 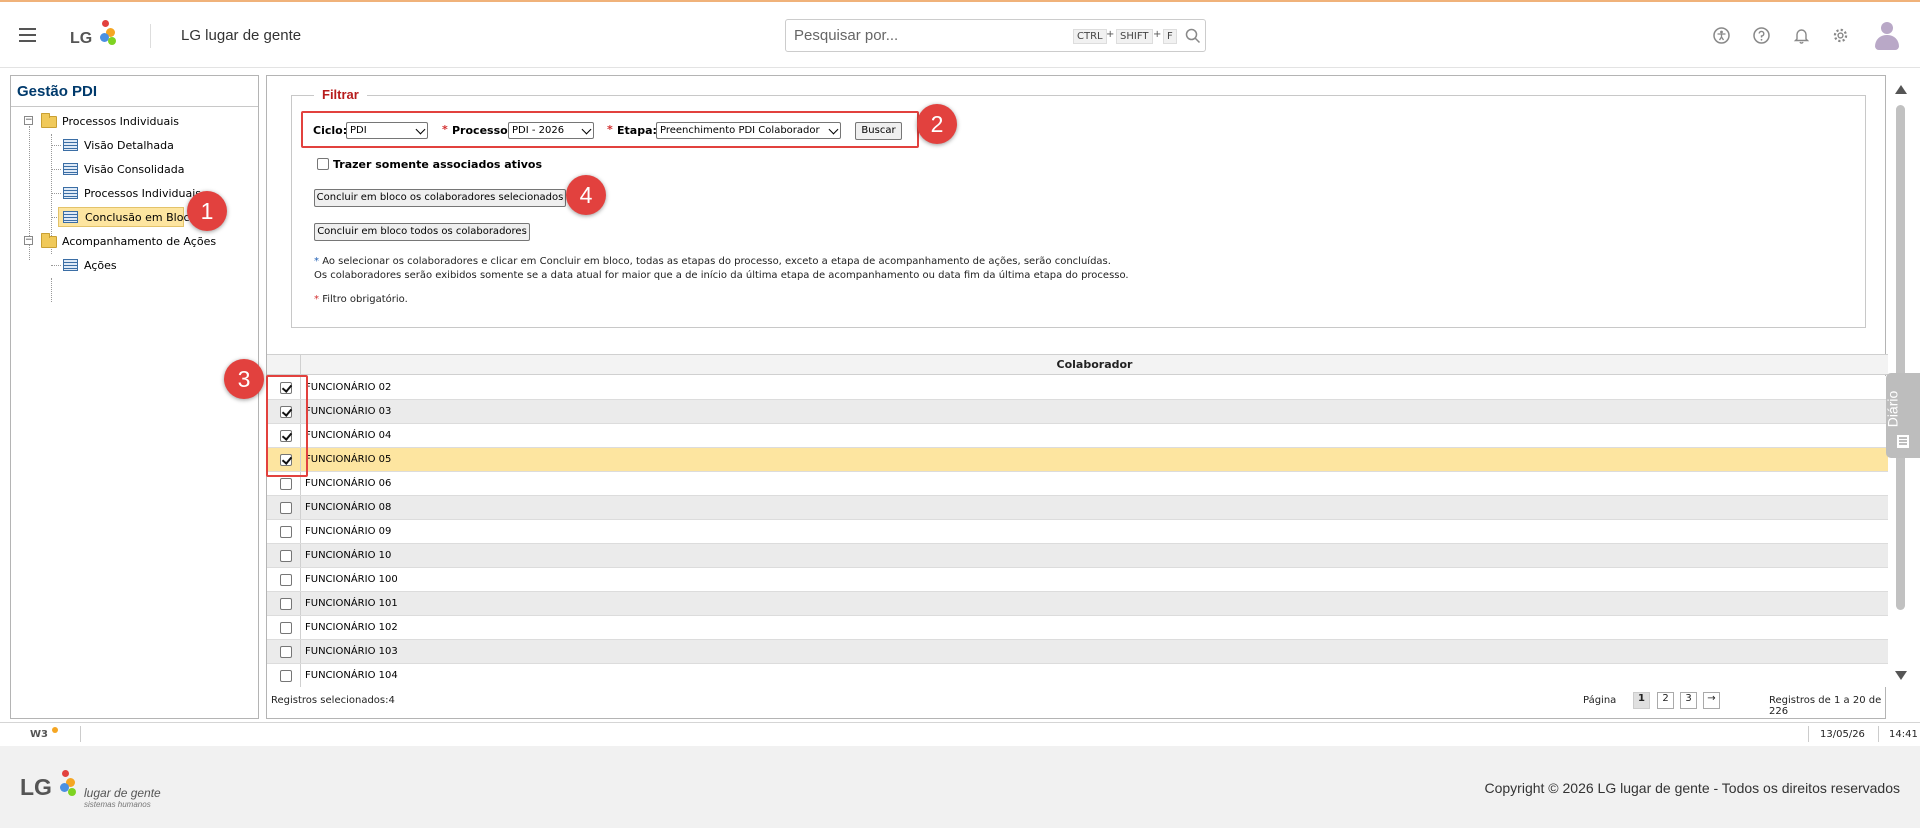 What do you see at coordinates (333, 700) in the screenshot?
I see `selected-count: Registros selecionados:4` at bounding box center [333, 700].